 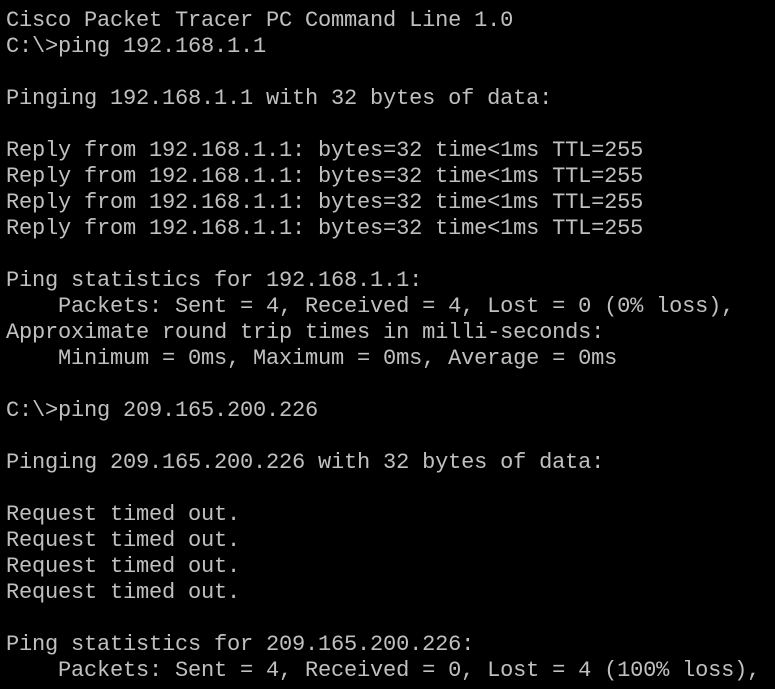 What do you see at coordinates (260, 20) in the screenshot?
I see `terminal-banner: Cisco Packet Tracer PC Command Line 1.0` at bounding box center [260, 20].